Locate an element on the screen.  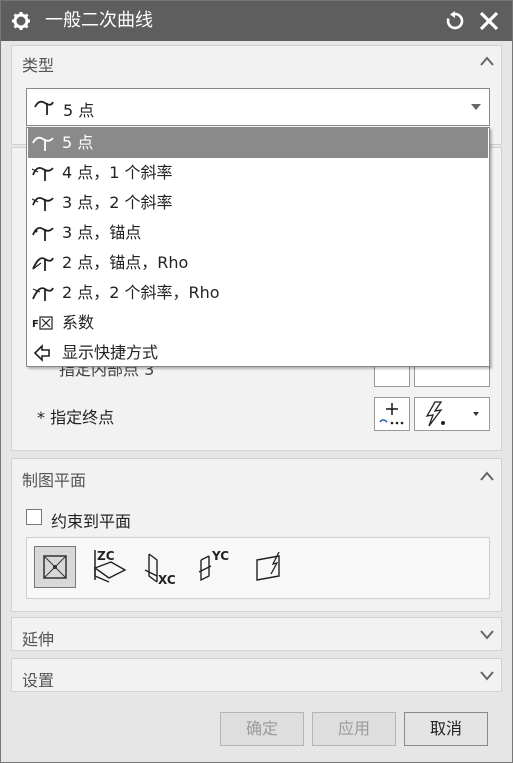
settings-section is located at coordinates (256, 675).